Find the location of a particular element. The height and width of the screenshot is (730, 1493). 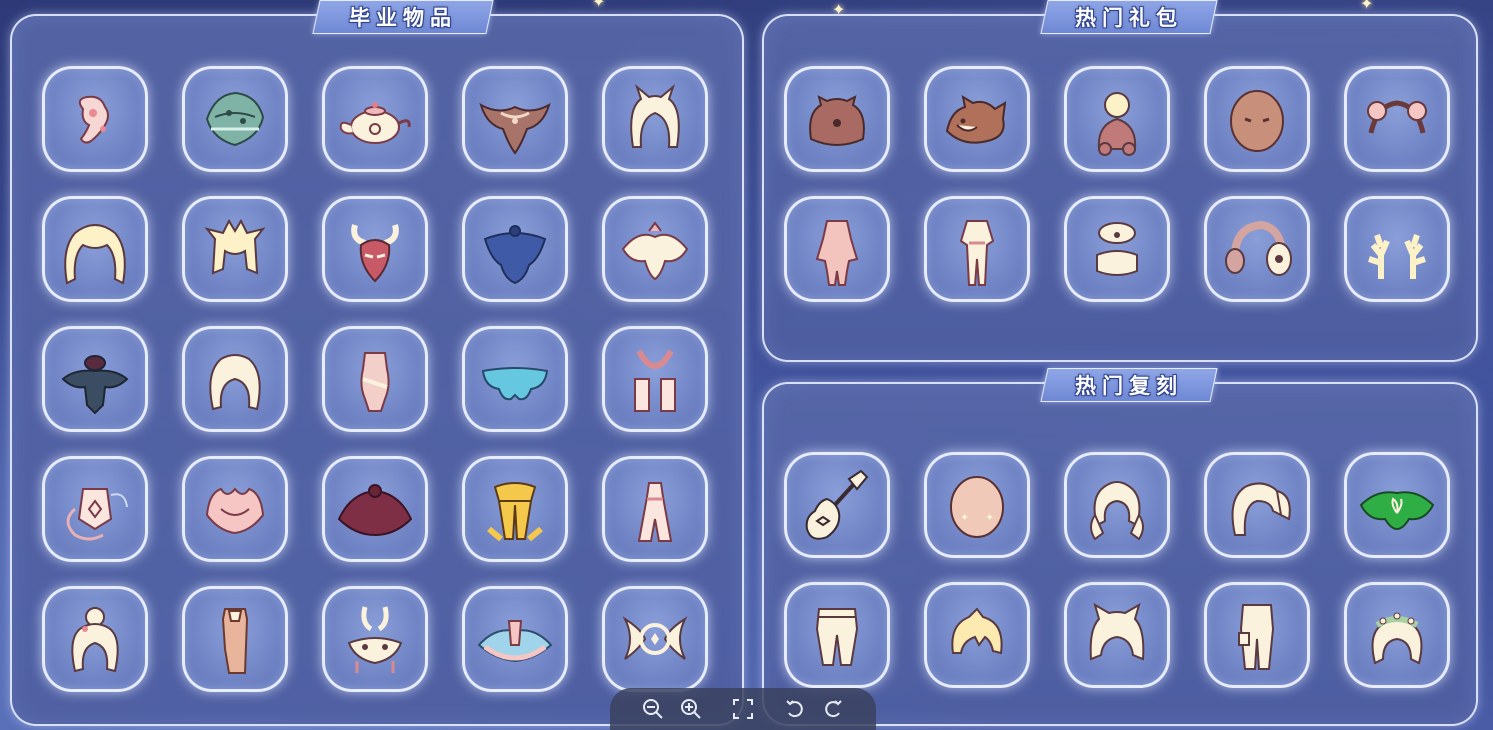

pink-scarf-icon is located at coordinates (655, 380).